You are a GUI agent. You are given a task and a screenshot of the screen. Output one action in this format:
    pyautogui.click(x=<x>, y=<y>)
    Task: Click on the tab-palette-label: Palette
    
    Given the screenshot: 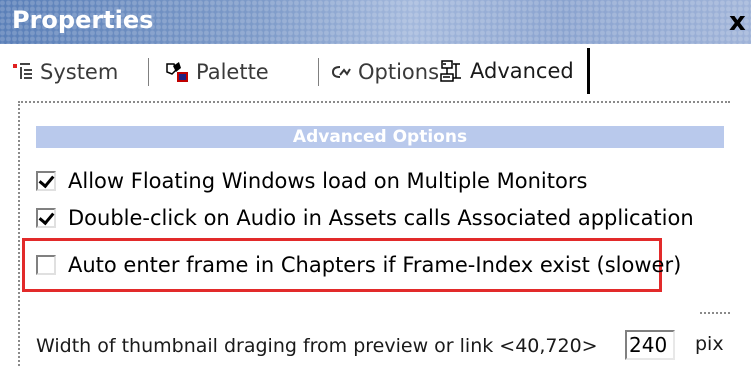 What is the action you would take?
    pyautogui.click(x=232, y=72)
    